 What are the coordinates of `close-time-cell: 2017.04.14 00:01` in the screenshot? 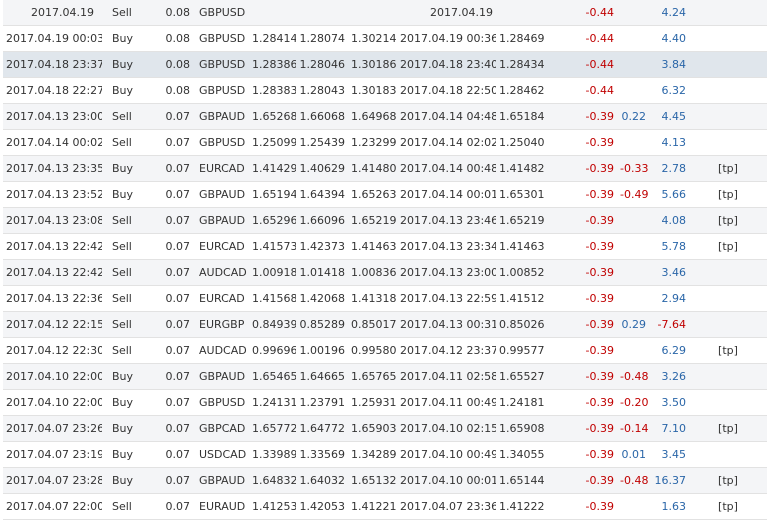 It's located at (446, 194).